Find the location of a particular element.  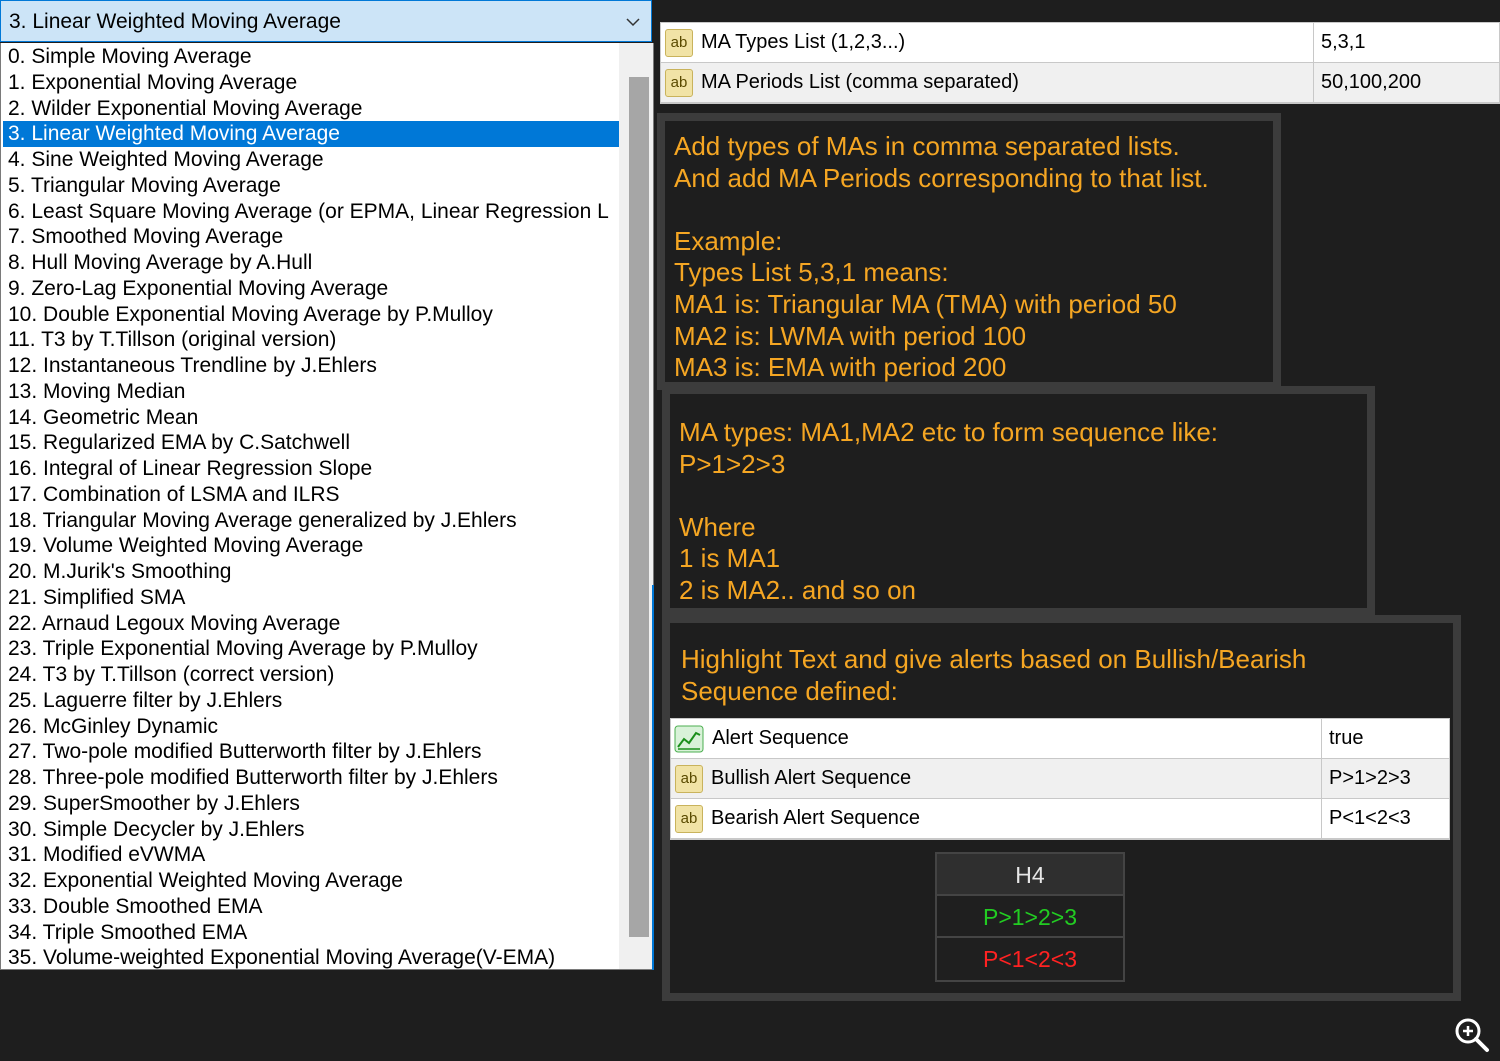

sequence-status-table: H4 P>1>2>3 P<1<2<3 is located at coordinates (1030, 917).